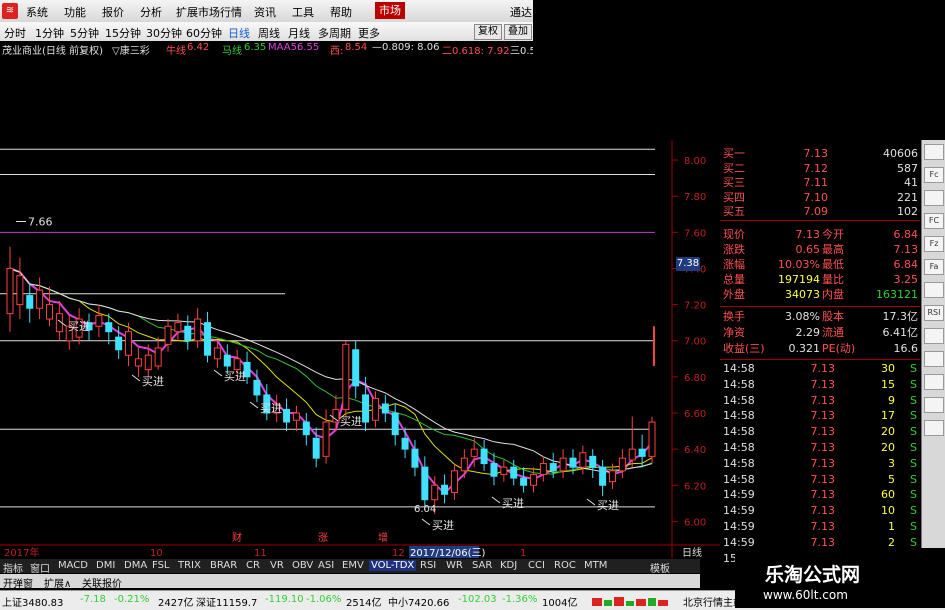 The height and width of the screenshot is (610, 945). I want to click on indicator-tab: ROC, so click(565, 565).